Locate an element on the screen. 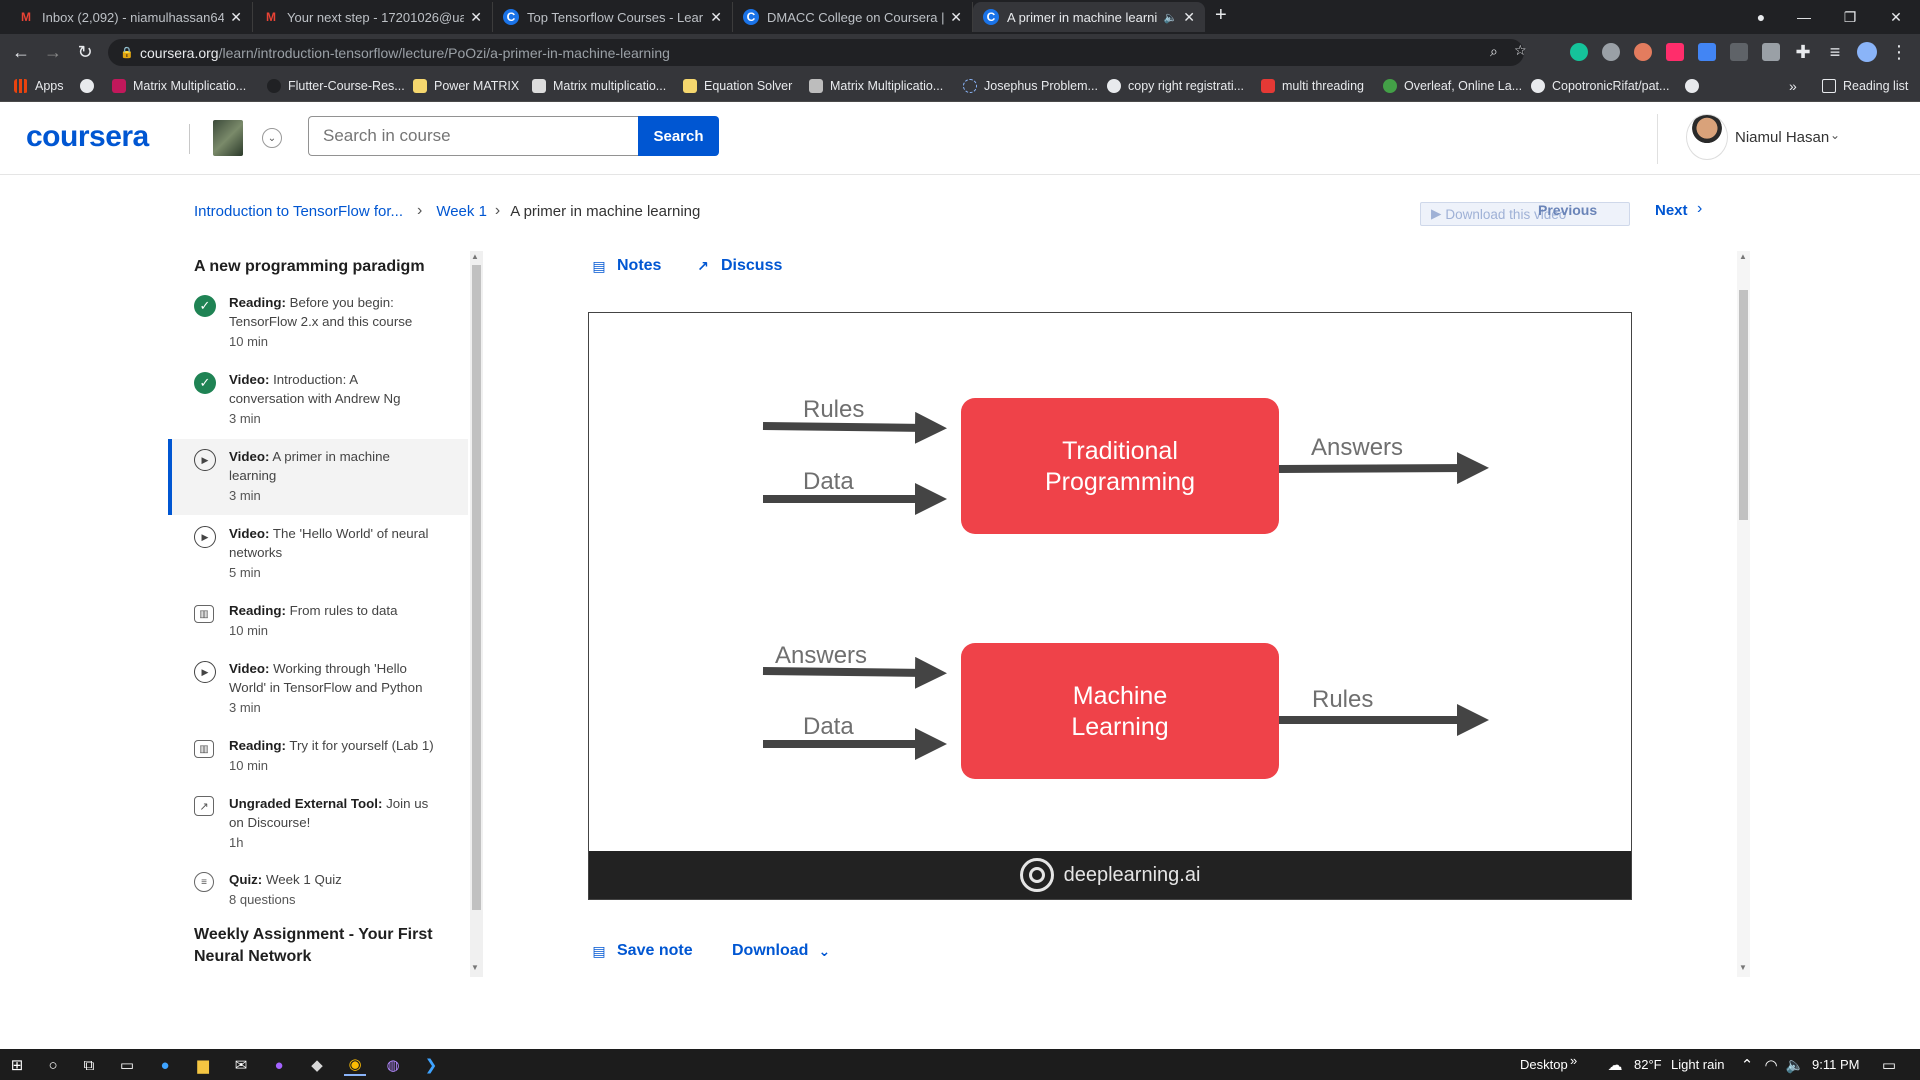  menu-dots-icon: ⋮ is located at coordinates (1899, 52).